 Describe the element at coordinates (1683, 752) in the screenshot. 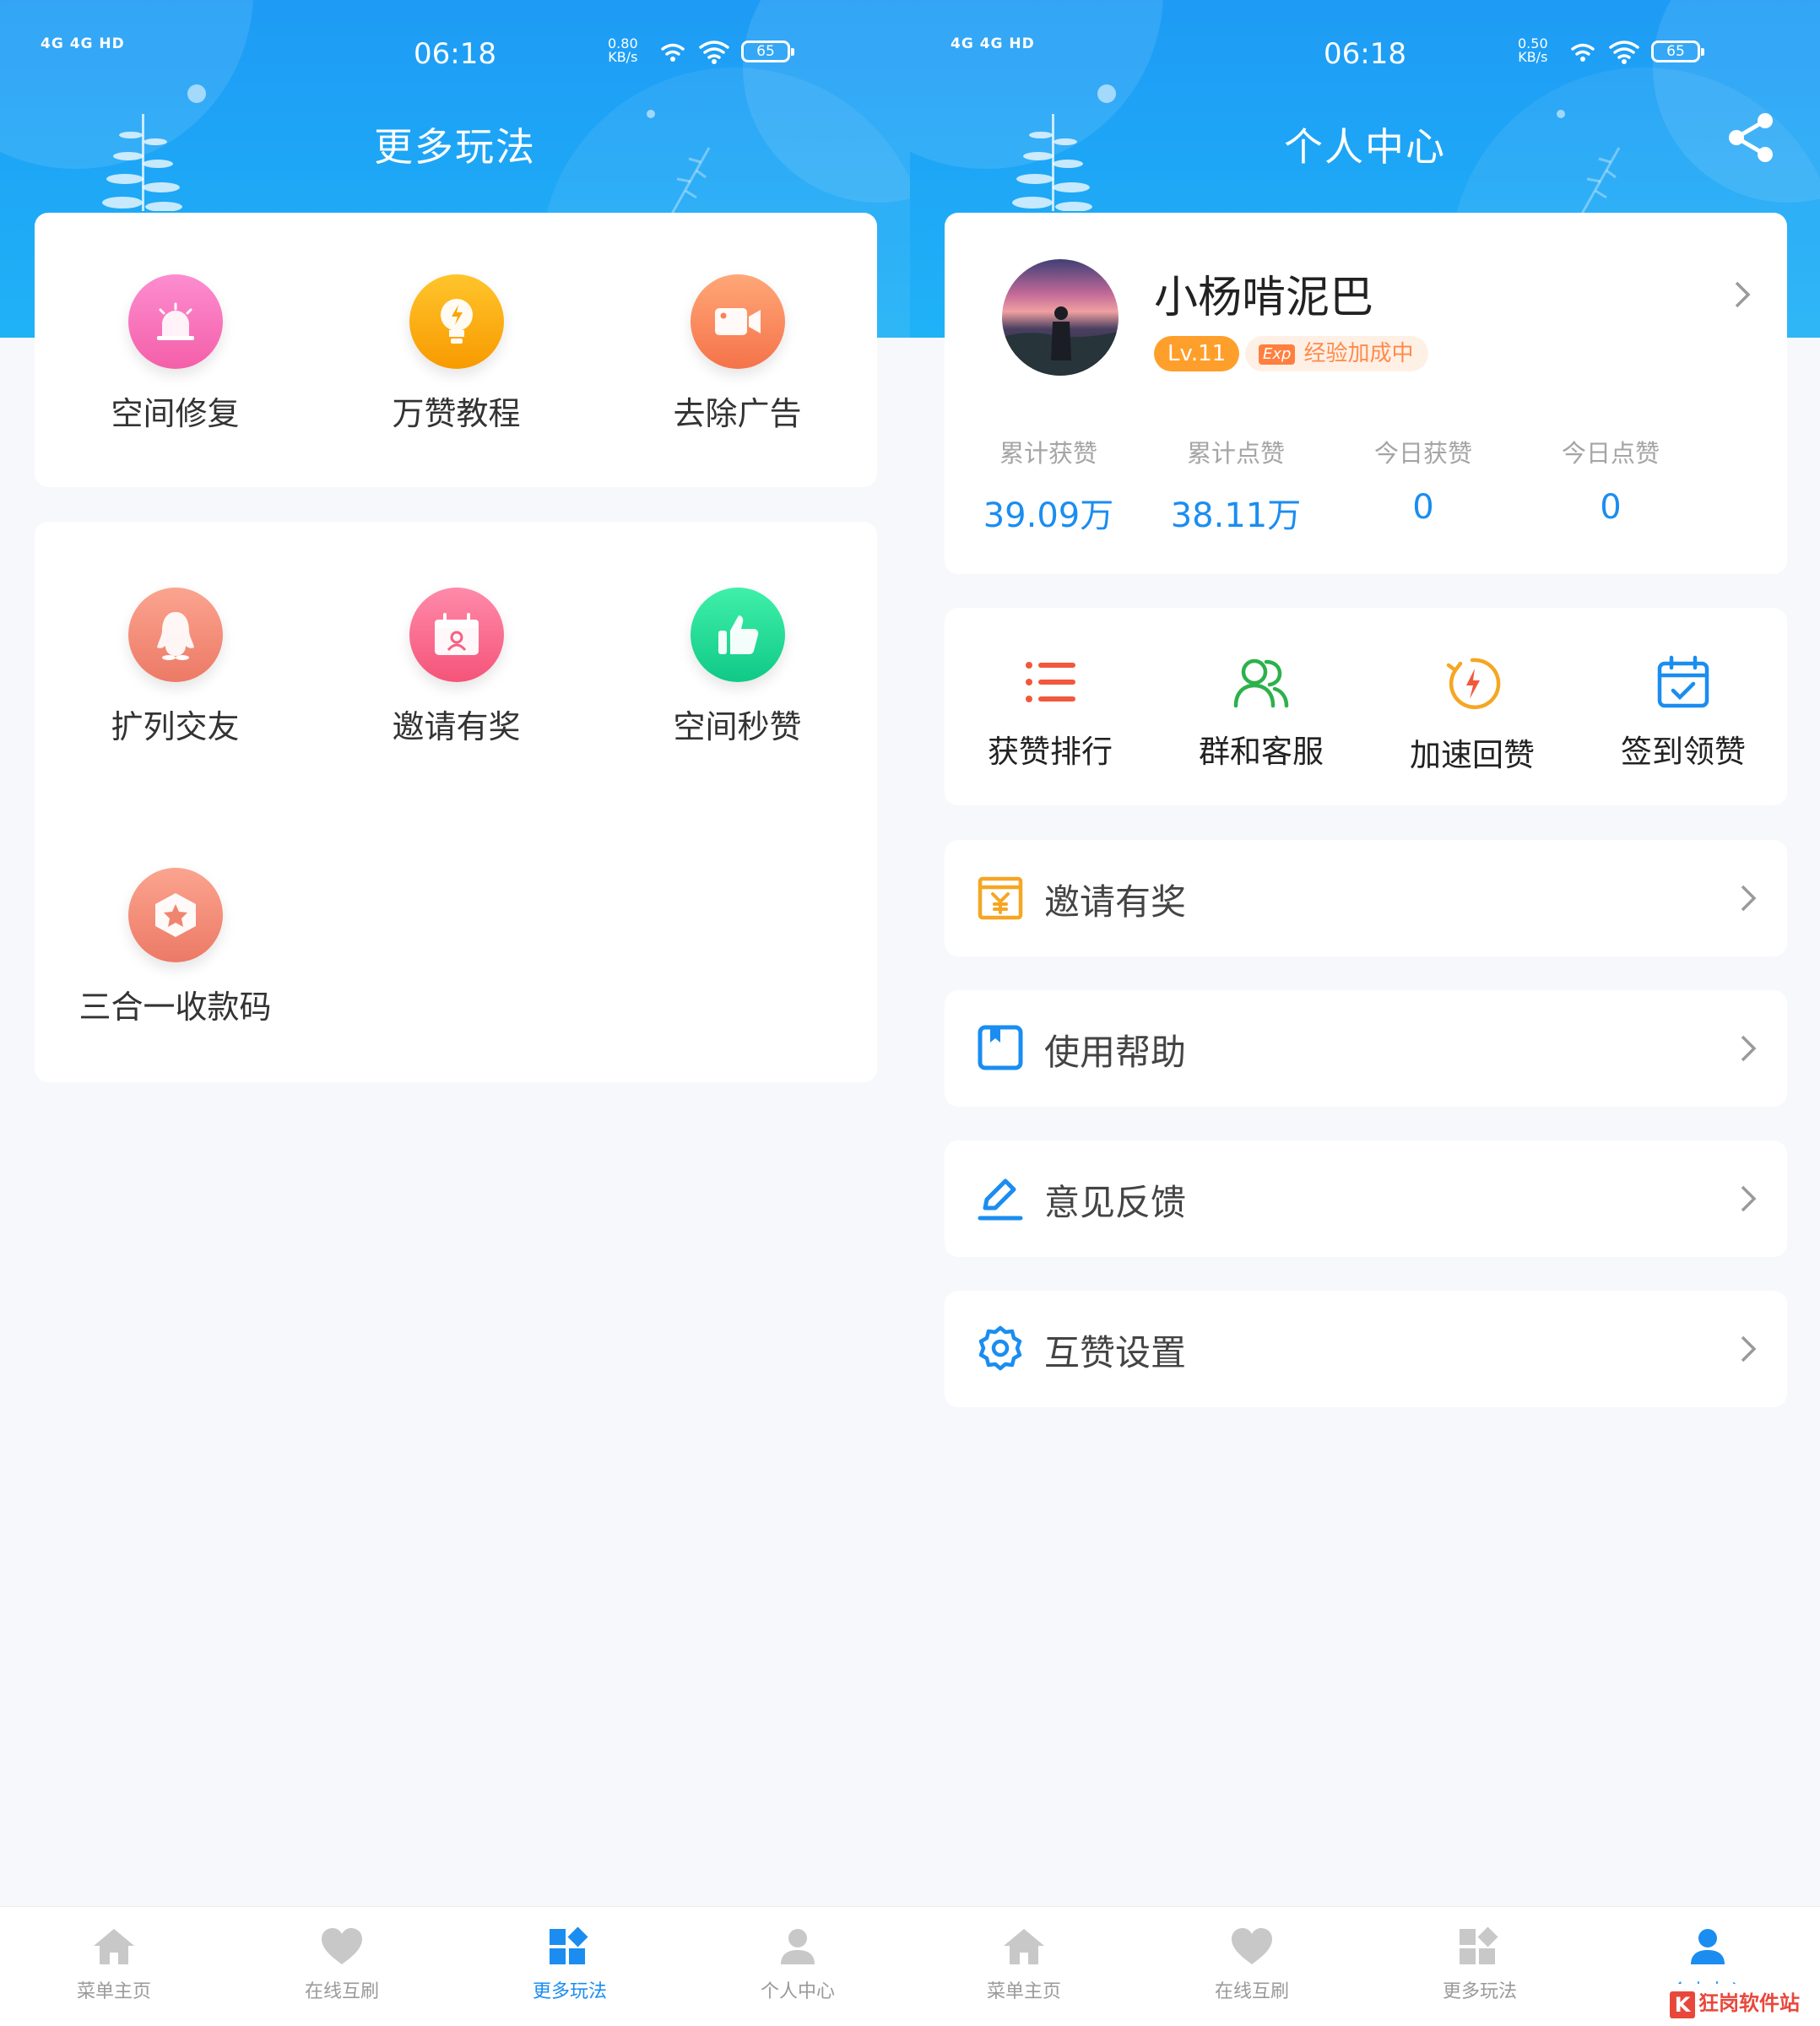

I see `quick-label: 签到领赞` at that location.